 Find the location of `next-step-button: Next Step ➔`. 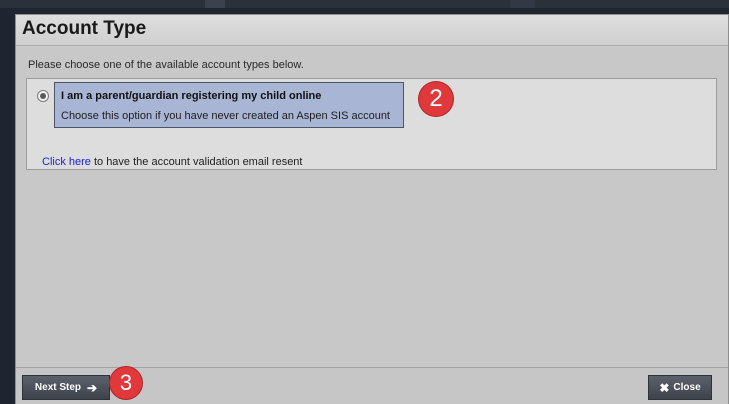

next-step-button: Next Step ➔ is located at coordinates (66, 387).